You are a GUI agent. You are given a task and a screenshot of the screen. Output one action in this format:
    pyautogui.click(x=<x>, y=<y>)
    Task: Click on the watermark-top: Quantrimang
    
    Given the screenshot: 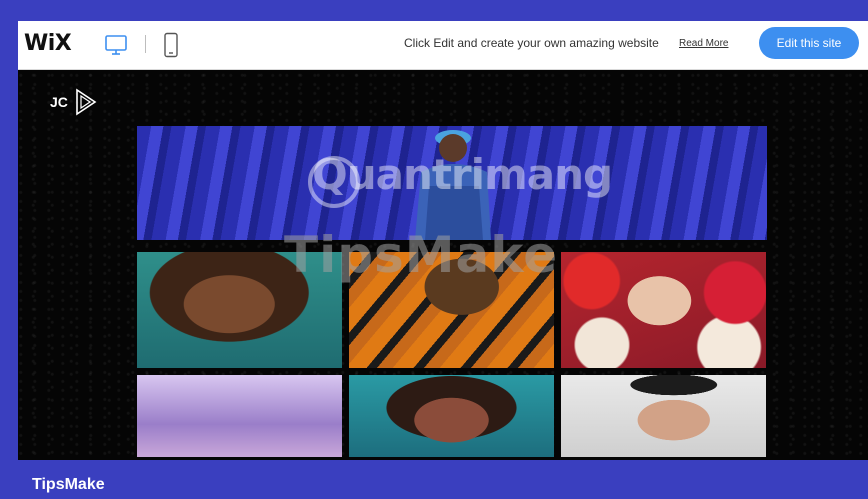 What is the action you would take?
    pyautogui.click(x=462, y=174)
    